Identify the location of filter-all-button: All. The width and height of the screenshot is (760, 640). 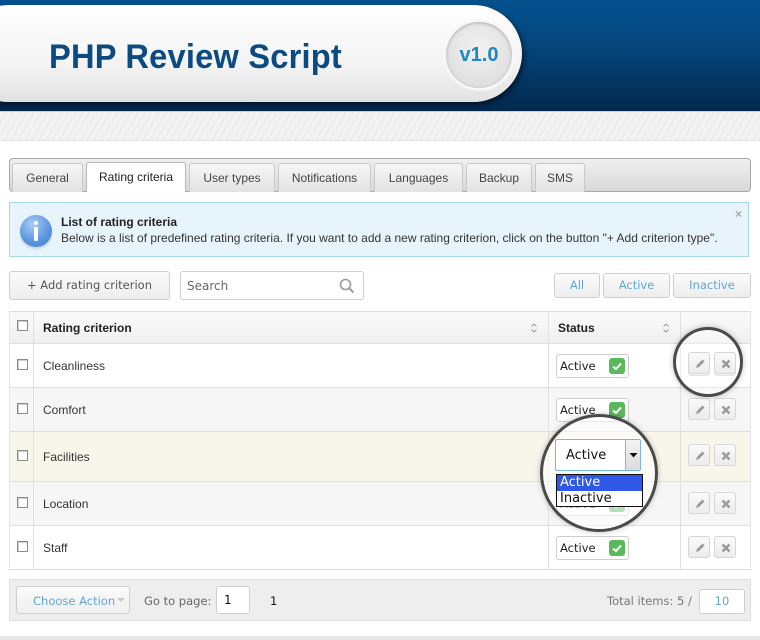
(577, 285).